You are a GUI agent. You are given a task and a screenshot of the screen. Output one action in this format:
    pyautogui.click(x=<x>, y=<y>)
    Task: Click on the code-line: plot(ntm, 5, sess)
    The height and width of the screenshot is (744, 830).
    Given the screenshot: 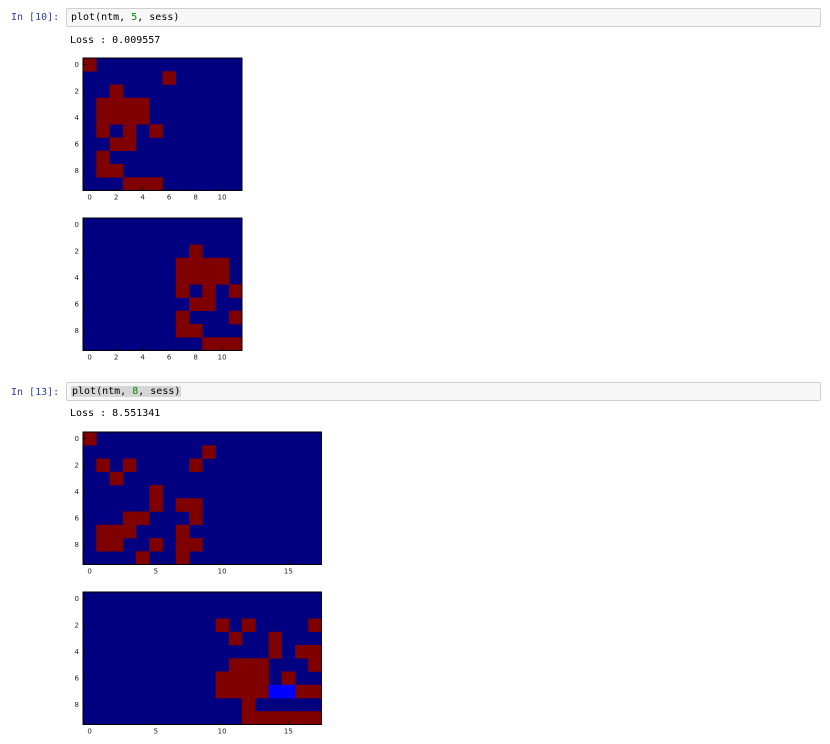 What is the action you would take?
    pyautogui.click(x=125, y=17)
    